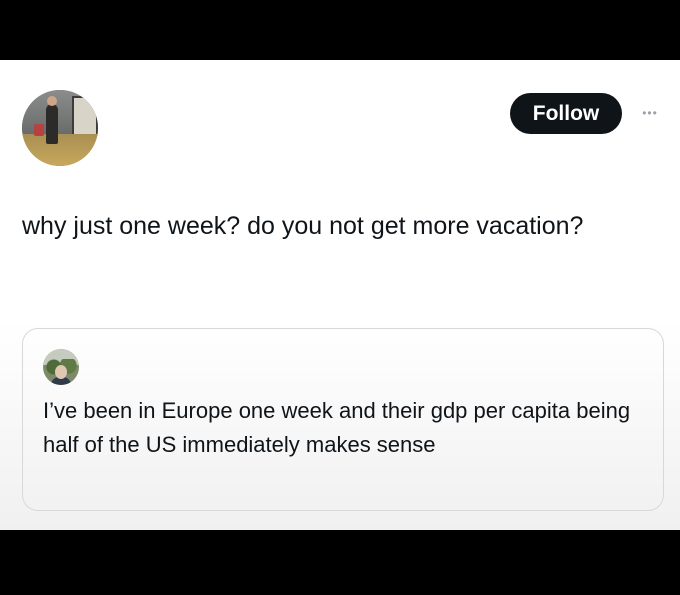 The width and height of the screenshot is (680, 595). Describe the element at coordinates (60, 128) in the screenshot. I see `author-avatar` at that location.